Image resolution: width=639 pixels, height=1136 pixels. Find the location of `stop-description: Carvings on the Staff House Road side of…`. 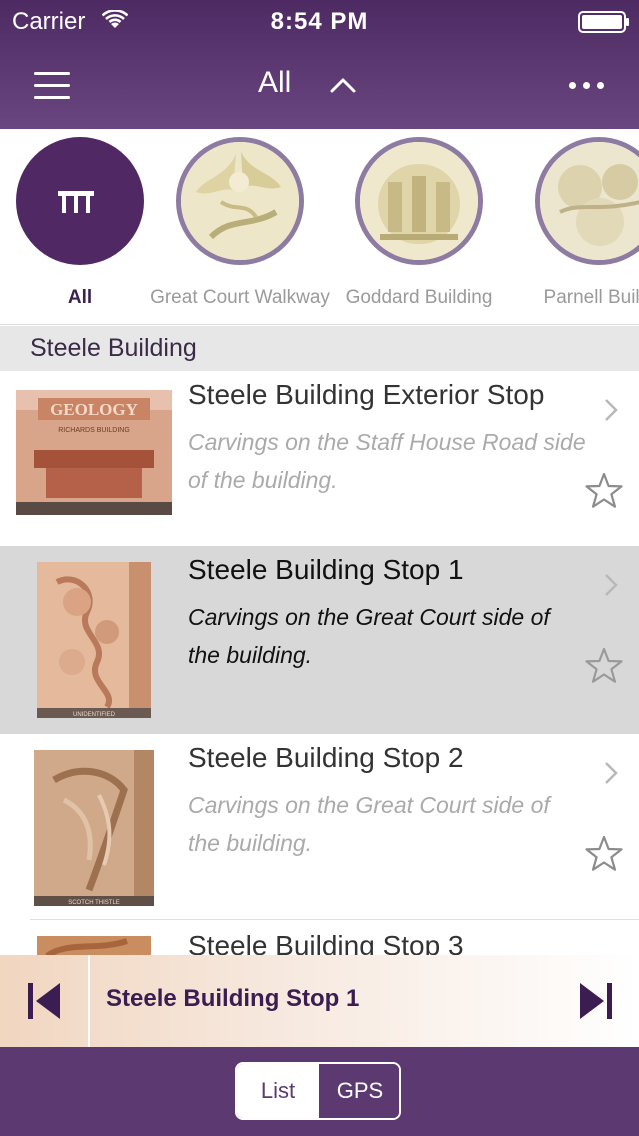

stop-description: Carvings on the Staff House Road side of… is located at coordinates (387, 461).